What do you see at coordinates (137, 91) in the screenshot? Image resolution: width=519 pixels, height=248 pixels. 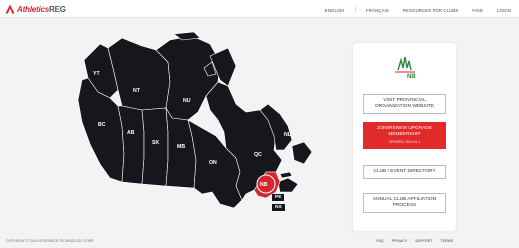 I see `label-nt: NT` at bounding box center [137, 91].